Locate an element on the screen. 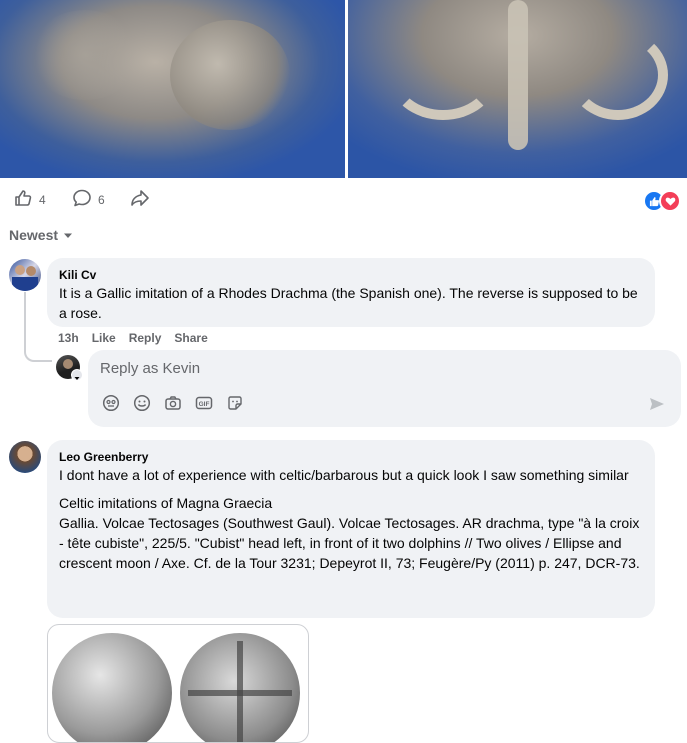  reply-toolbar: GIF is located at coordinates (173, 403).